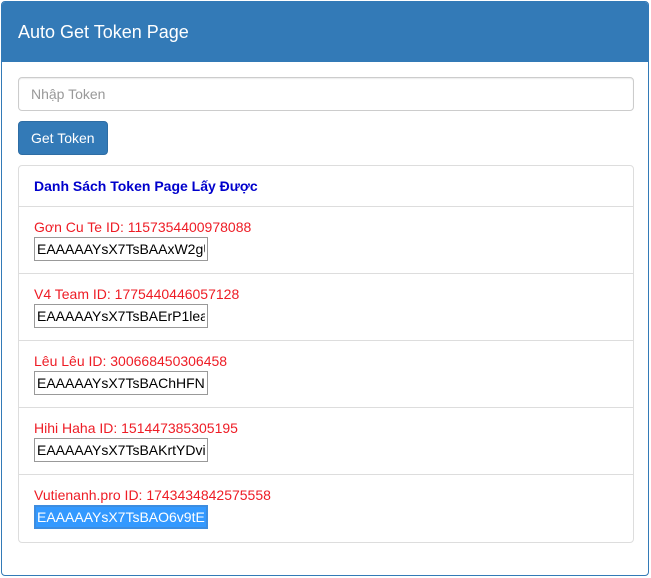 This screenshot has width=651, height=578. What do you see at coordinates (326, 307) in the screenshot?
I see `list-item: V4 Team ID: 1775440446057128` at bounding box center [326, 307].